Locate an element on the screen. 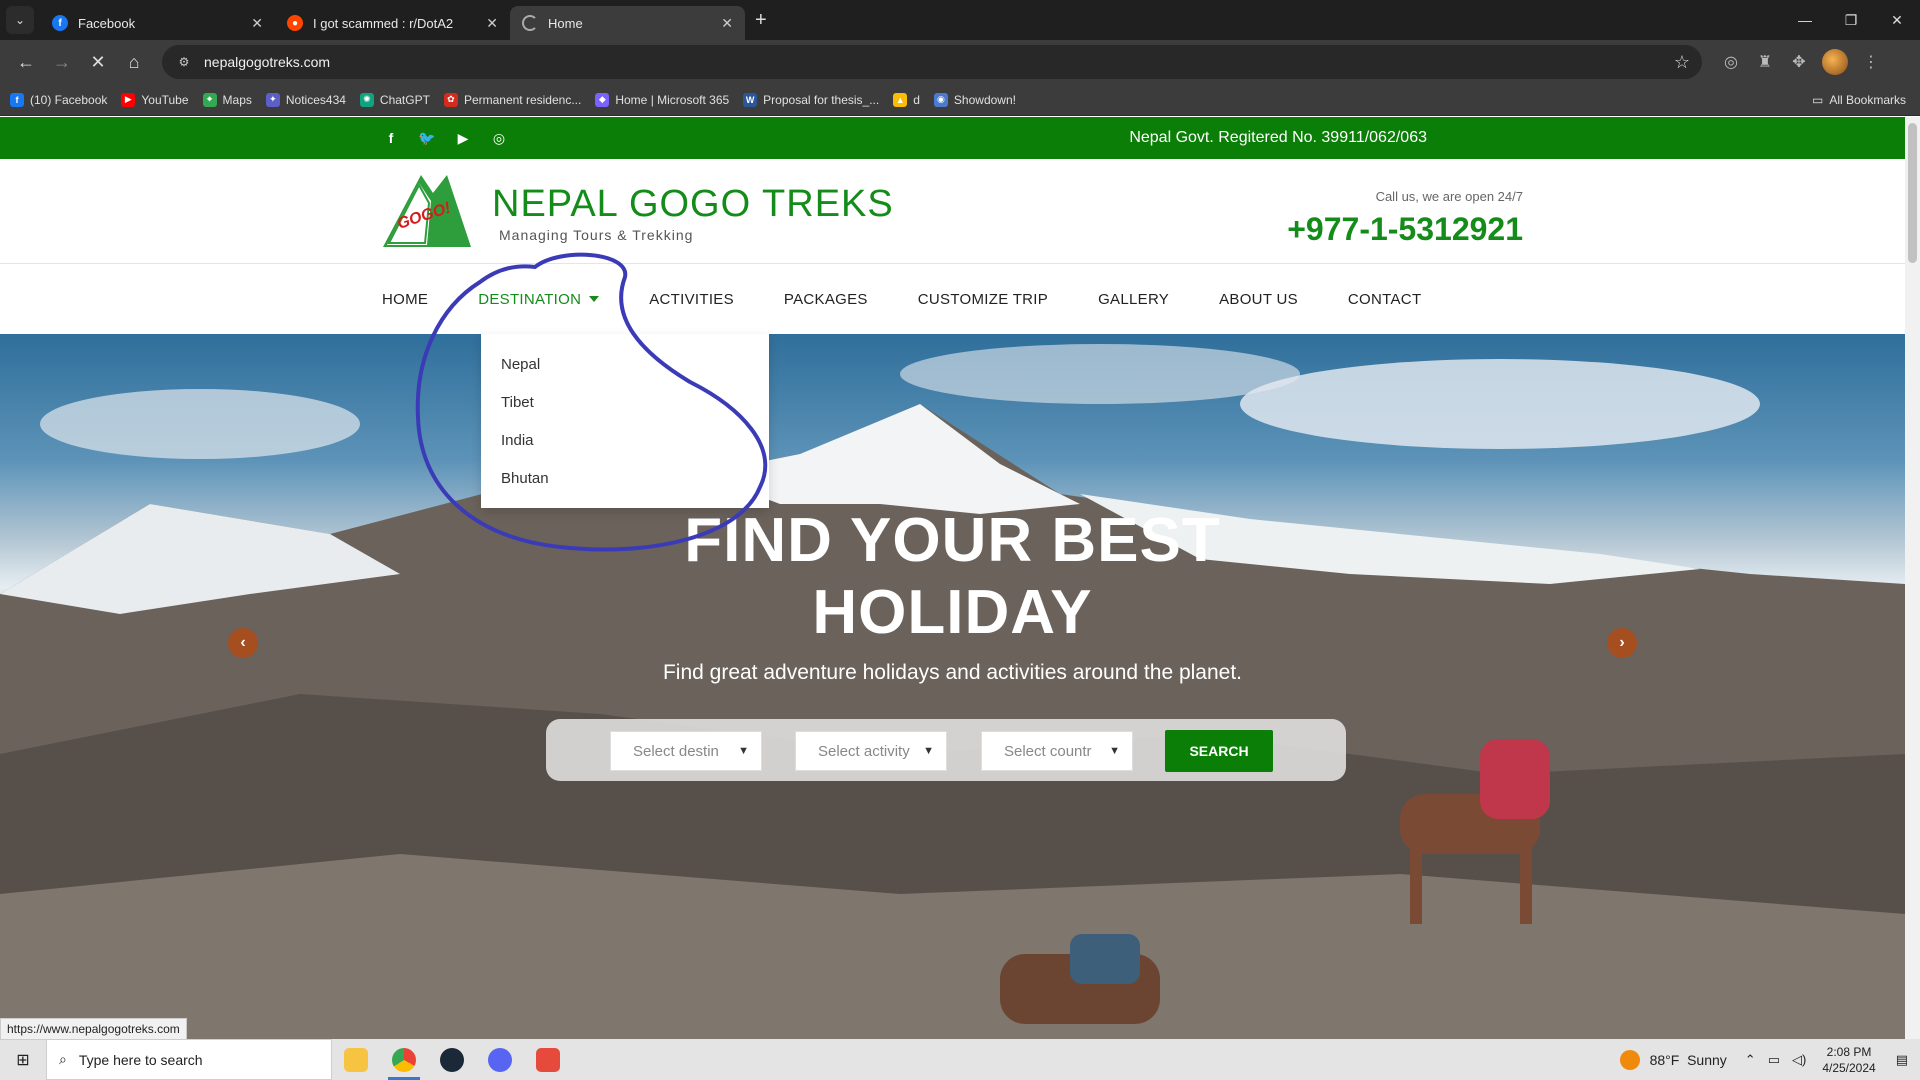 Image resolution: width=1920 pixels, height=1080 pixels. bookmark-item: ⌖ Maps is located at coordinates (227, 99).